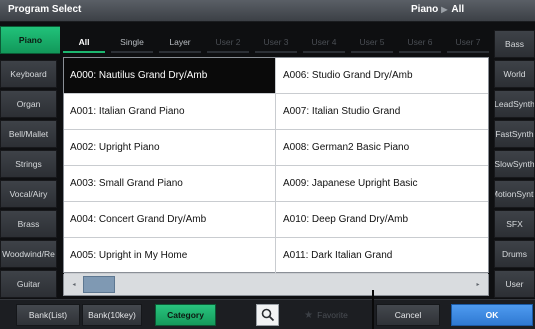 This screenshot has width=535, height=329. I want to click on chevron-right-icon: ▶, so click(444, 9).